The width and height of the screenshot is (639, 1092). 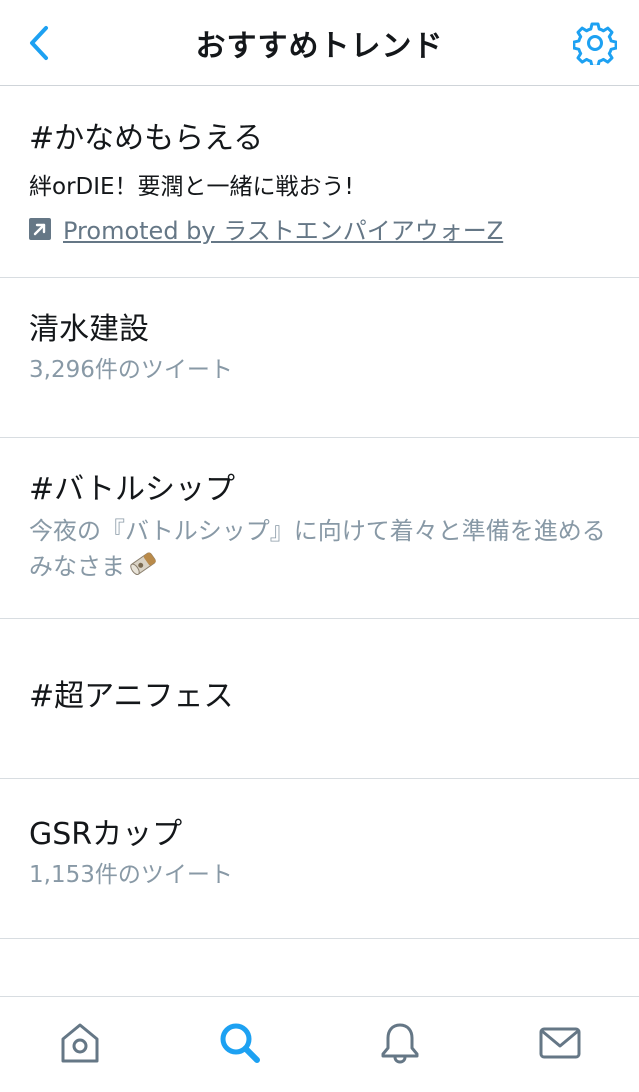 I want to click on envelope-icon, so click(x=560, y=1043).